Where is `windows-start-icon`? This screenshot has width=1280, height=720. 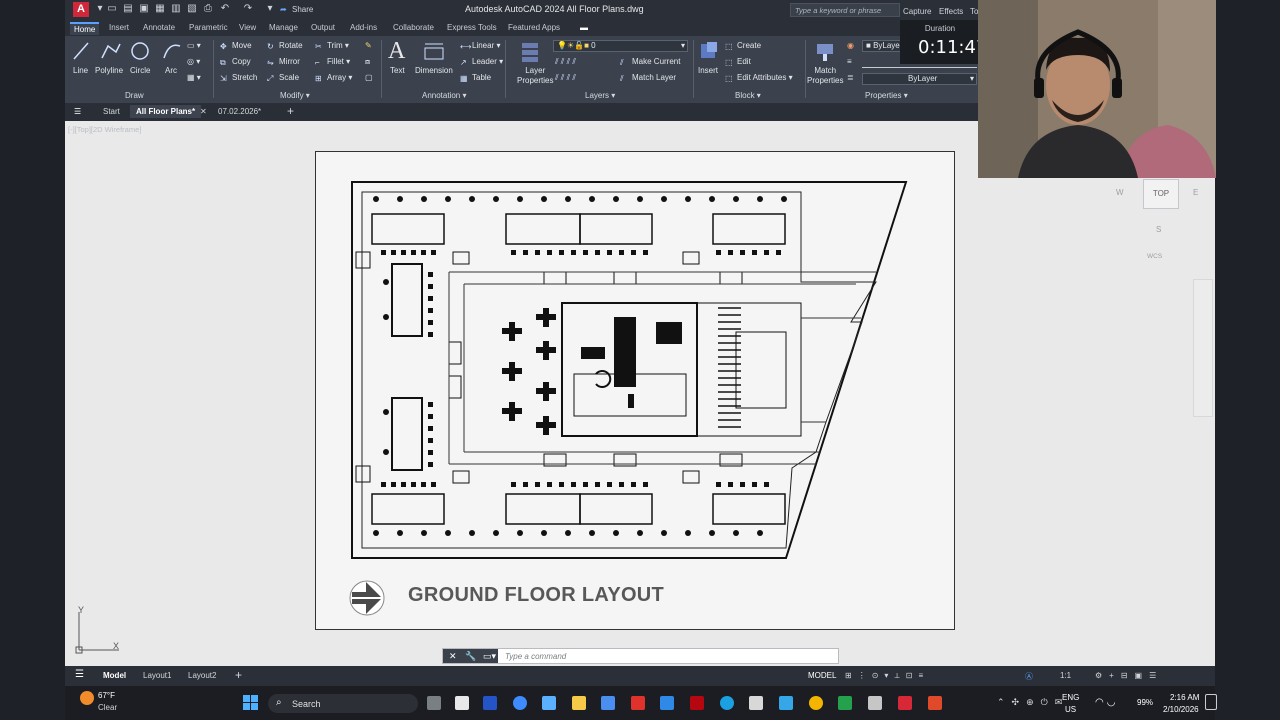 windows-start-icon is located at coordinates (251, 703).